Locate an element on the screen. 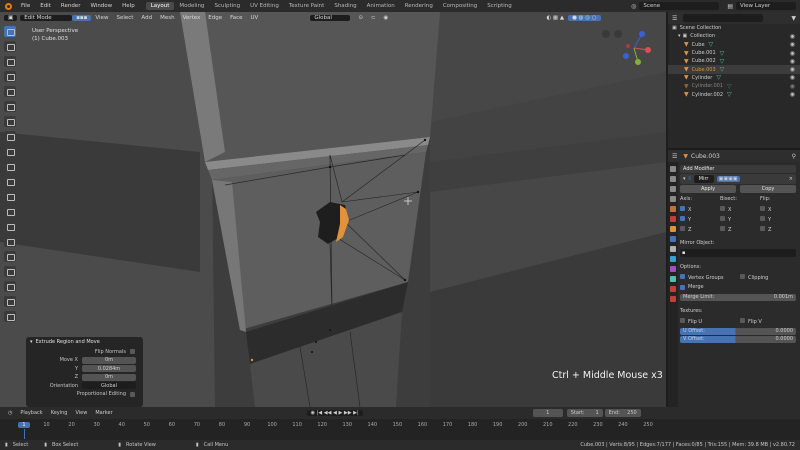  modifier-name-field: Mirr is located at coordinates (703, 179).